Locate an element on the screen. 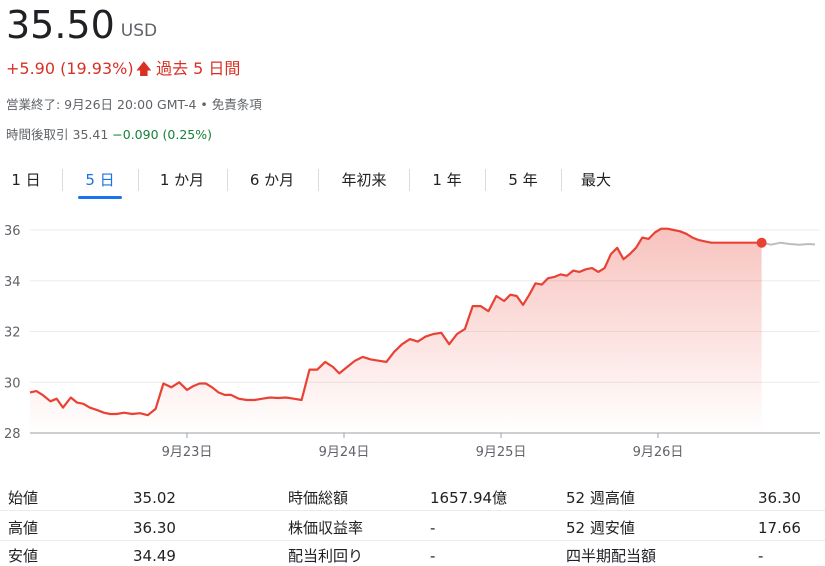  close-info: 営業終了: 9月26日 20:00 GMT-4 • 免責条項 is located at coordinates (134, 104).